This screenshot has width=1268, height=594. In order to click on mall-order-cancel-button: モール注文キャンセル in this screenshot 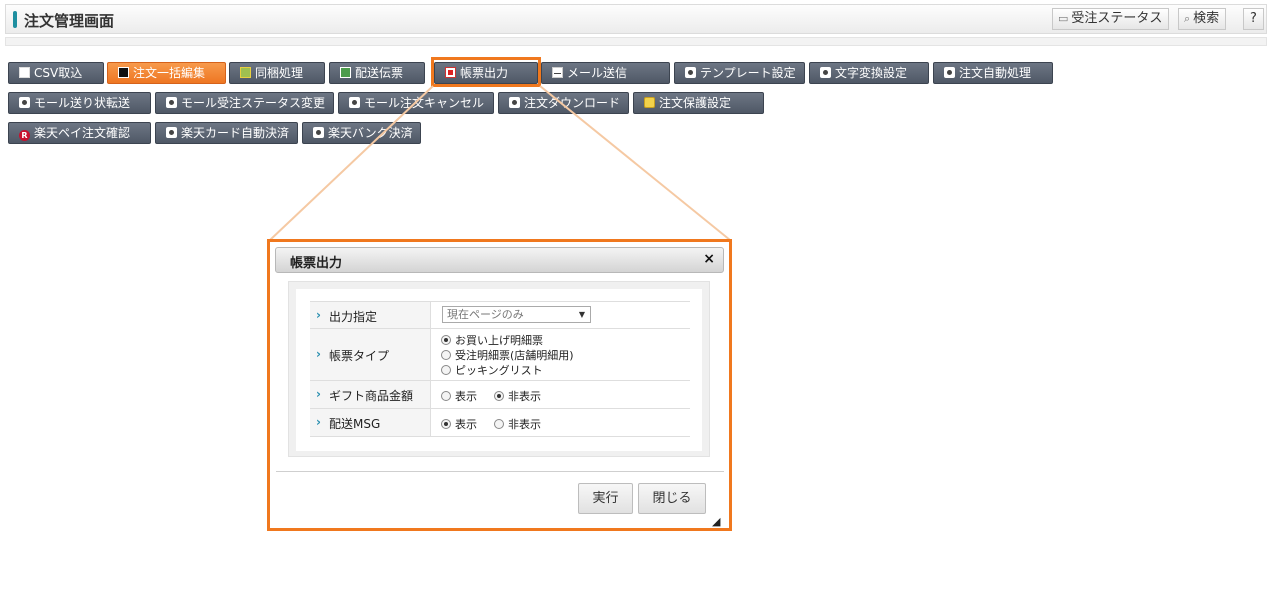, I will do `click(416, 103)`.